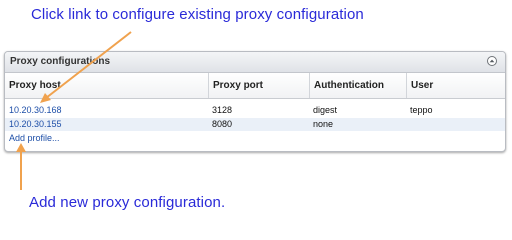 This screenshot has height=240, width=512. Describe the element at coordinates (222, 110) in the screenshot. I see `proxy-port-cell: 3128` at that location.